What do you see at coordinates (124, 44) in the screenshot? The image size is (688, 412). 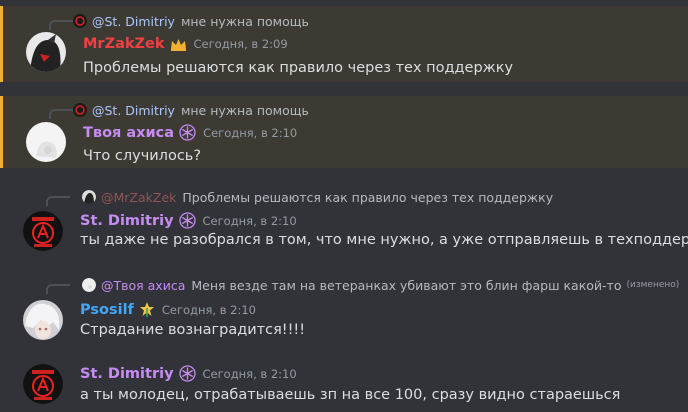 I see `author-name: MrZakZek` at bounding box center [124, 44].